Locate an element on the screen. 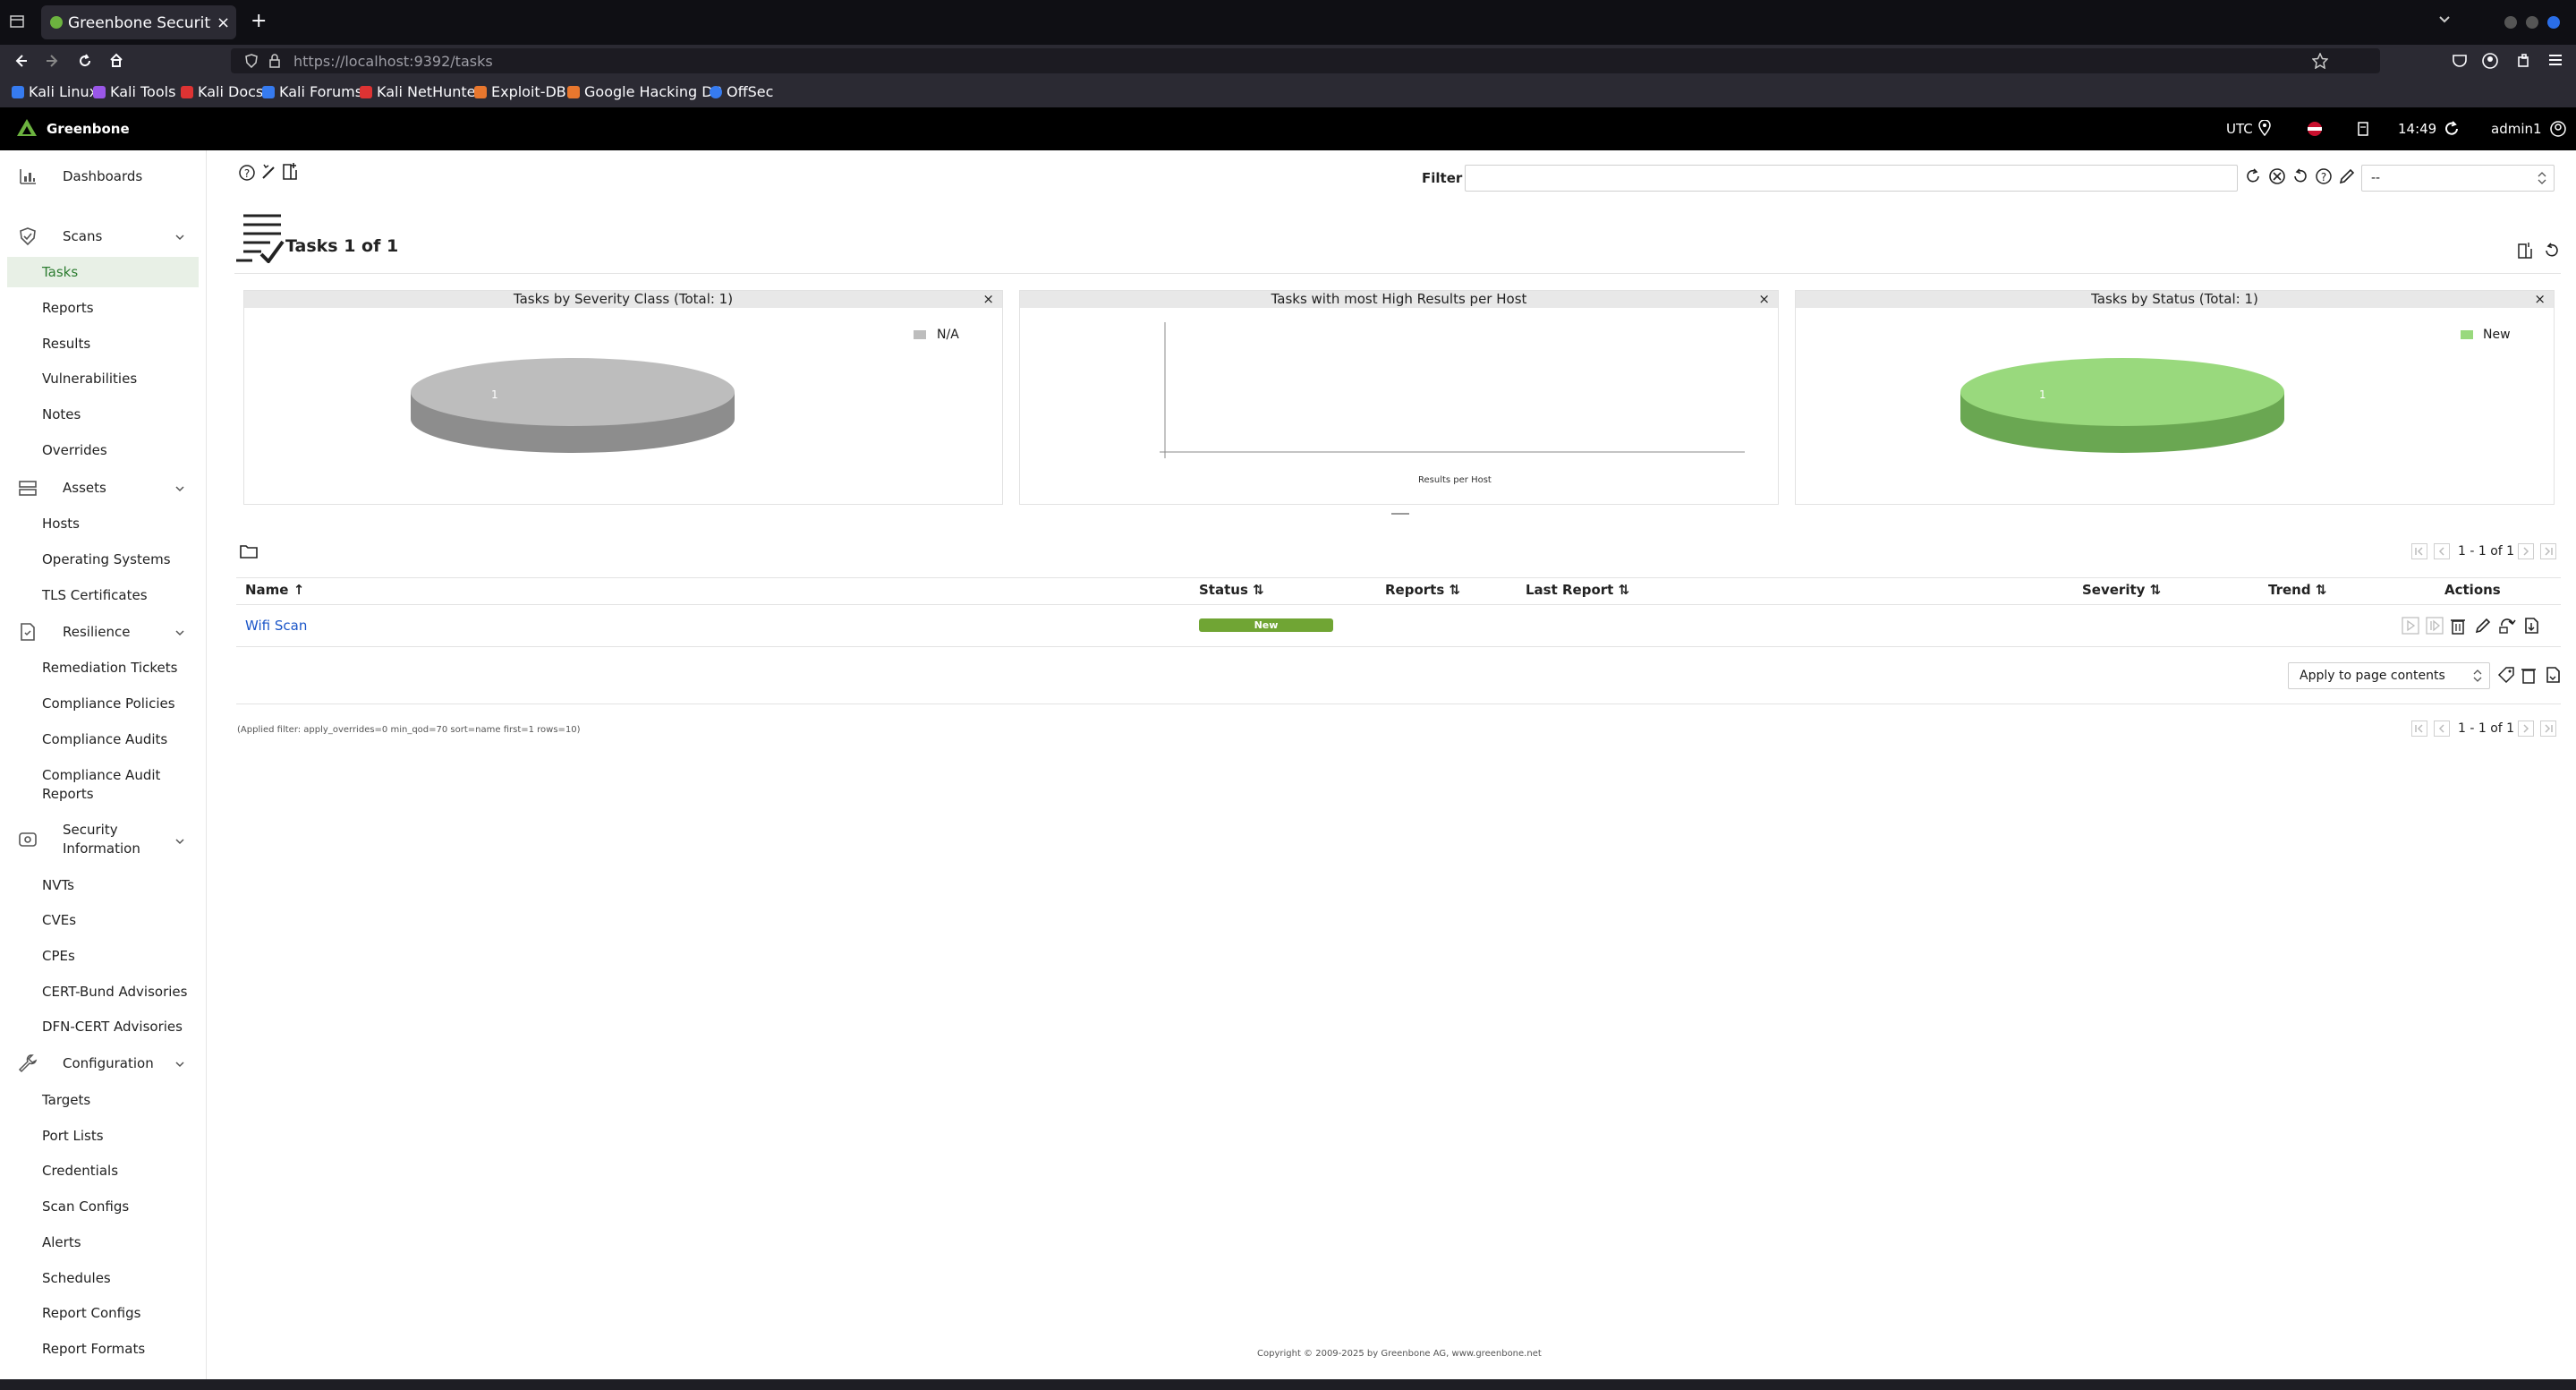 The height and width of the screenshot is (1390, 2576). bookmark-kali-docs: Kali Docs is located at coordinates (222, 91).